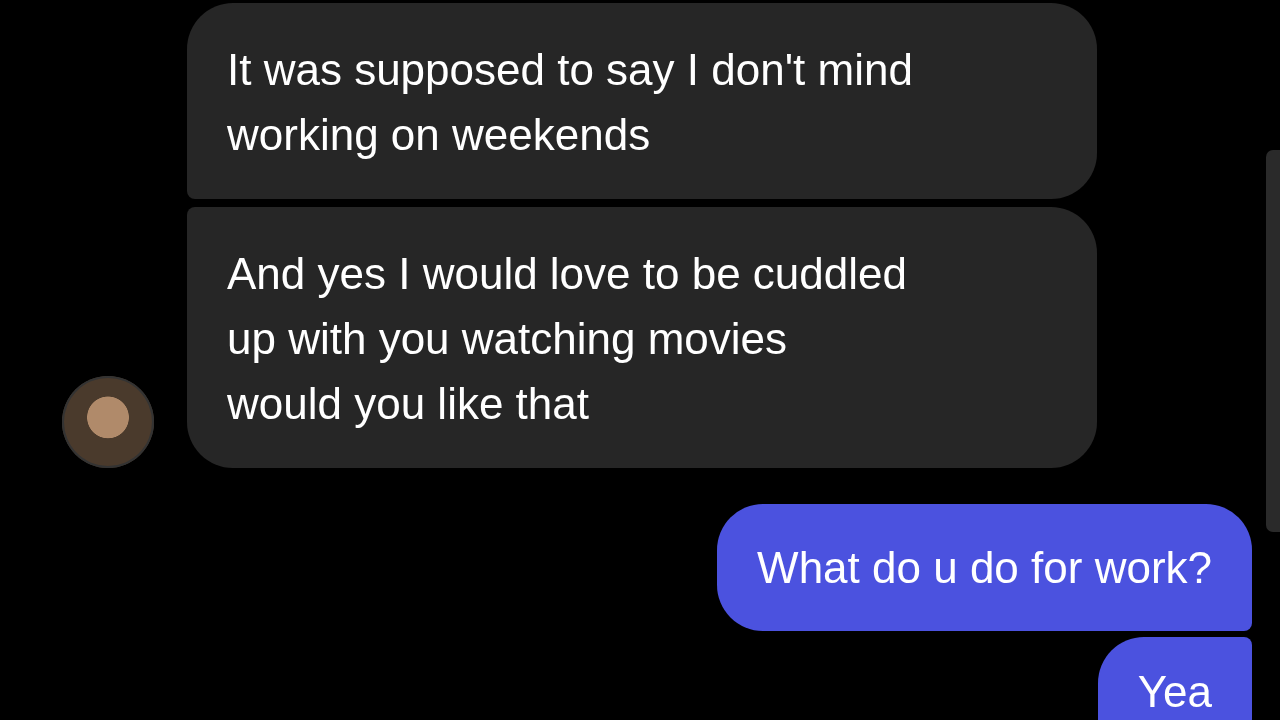  Describe the element at coordinates (1174, 678) in the screenshot. I see `message-bubble: Yea` at that location.